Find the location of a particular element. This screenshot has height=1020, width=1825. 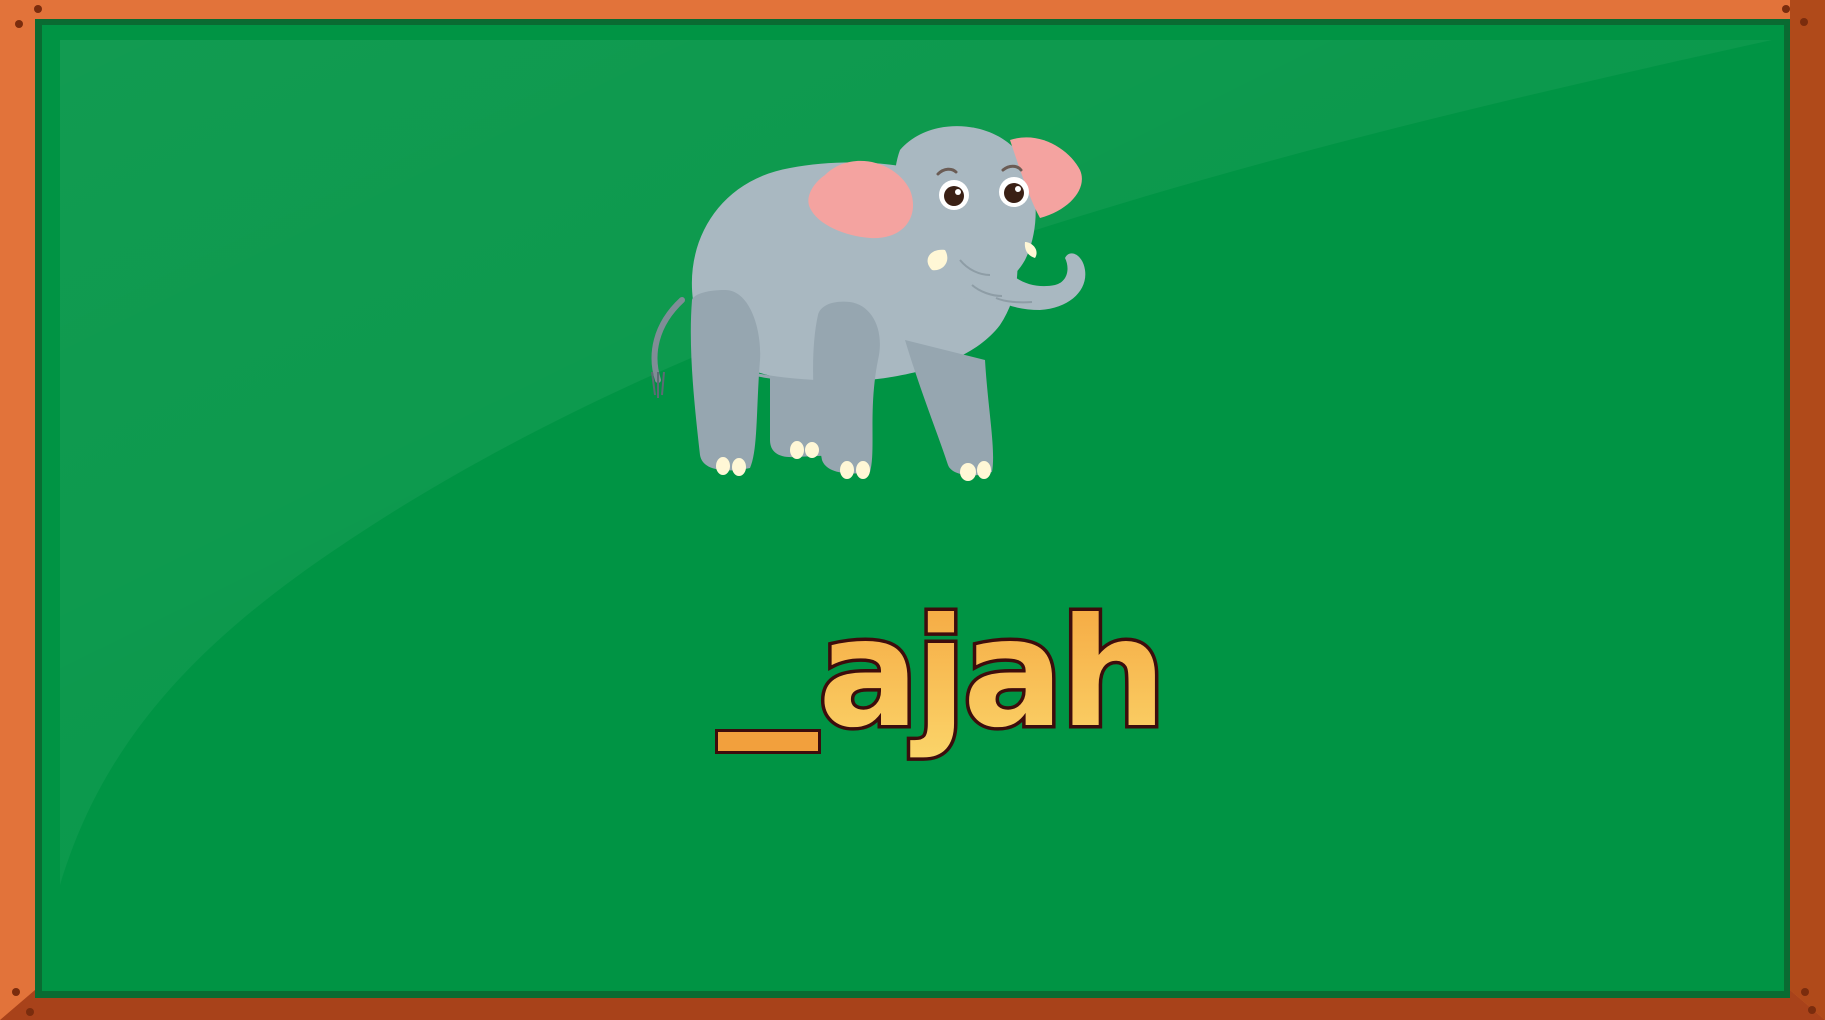

elephant-picture is located at coordinates (868, 303).